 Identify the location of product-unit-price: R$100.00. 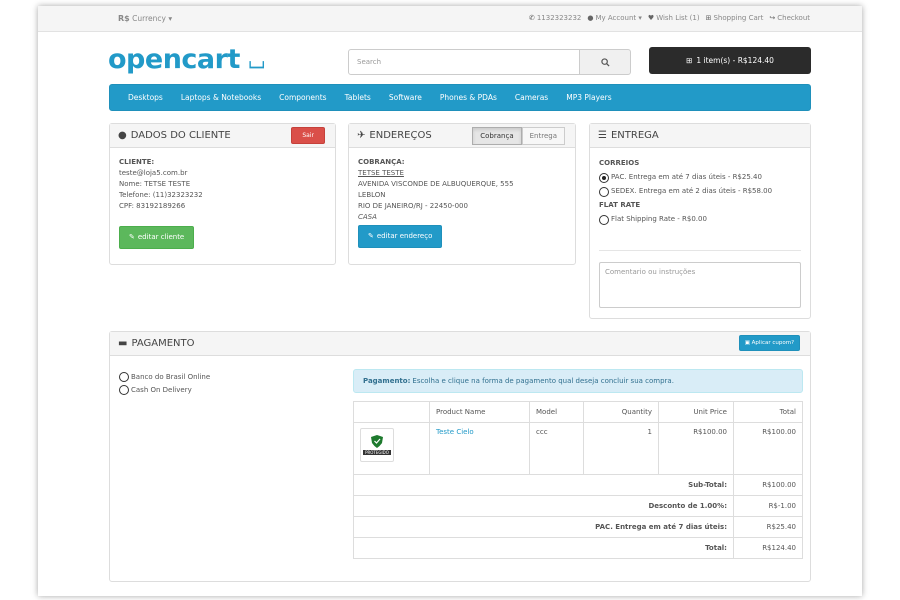
(696, 448).